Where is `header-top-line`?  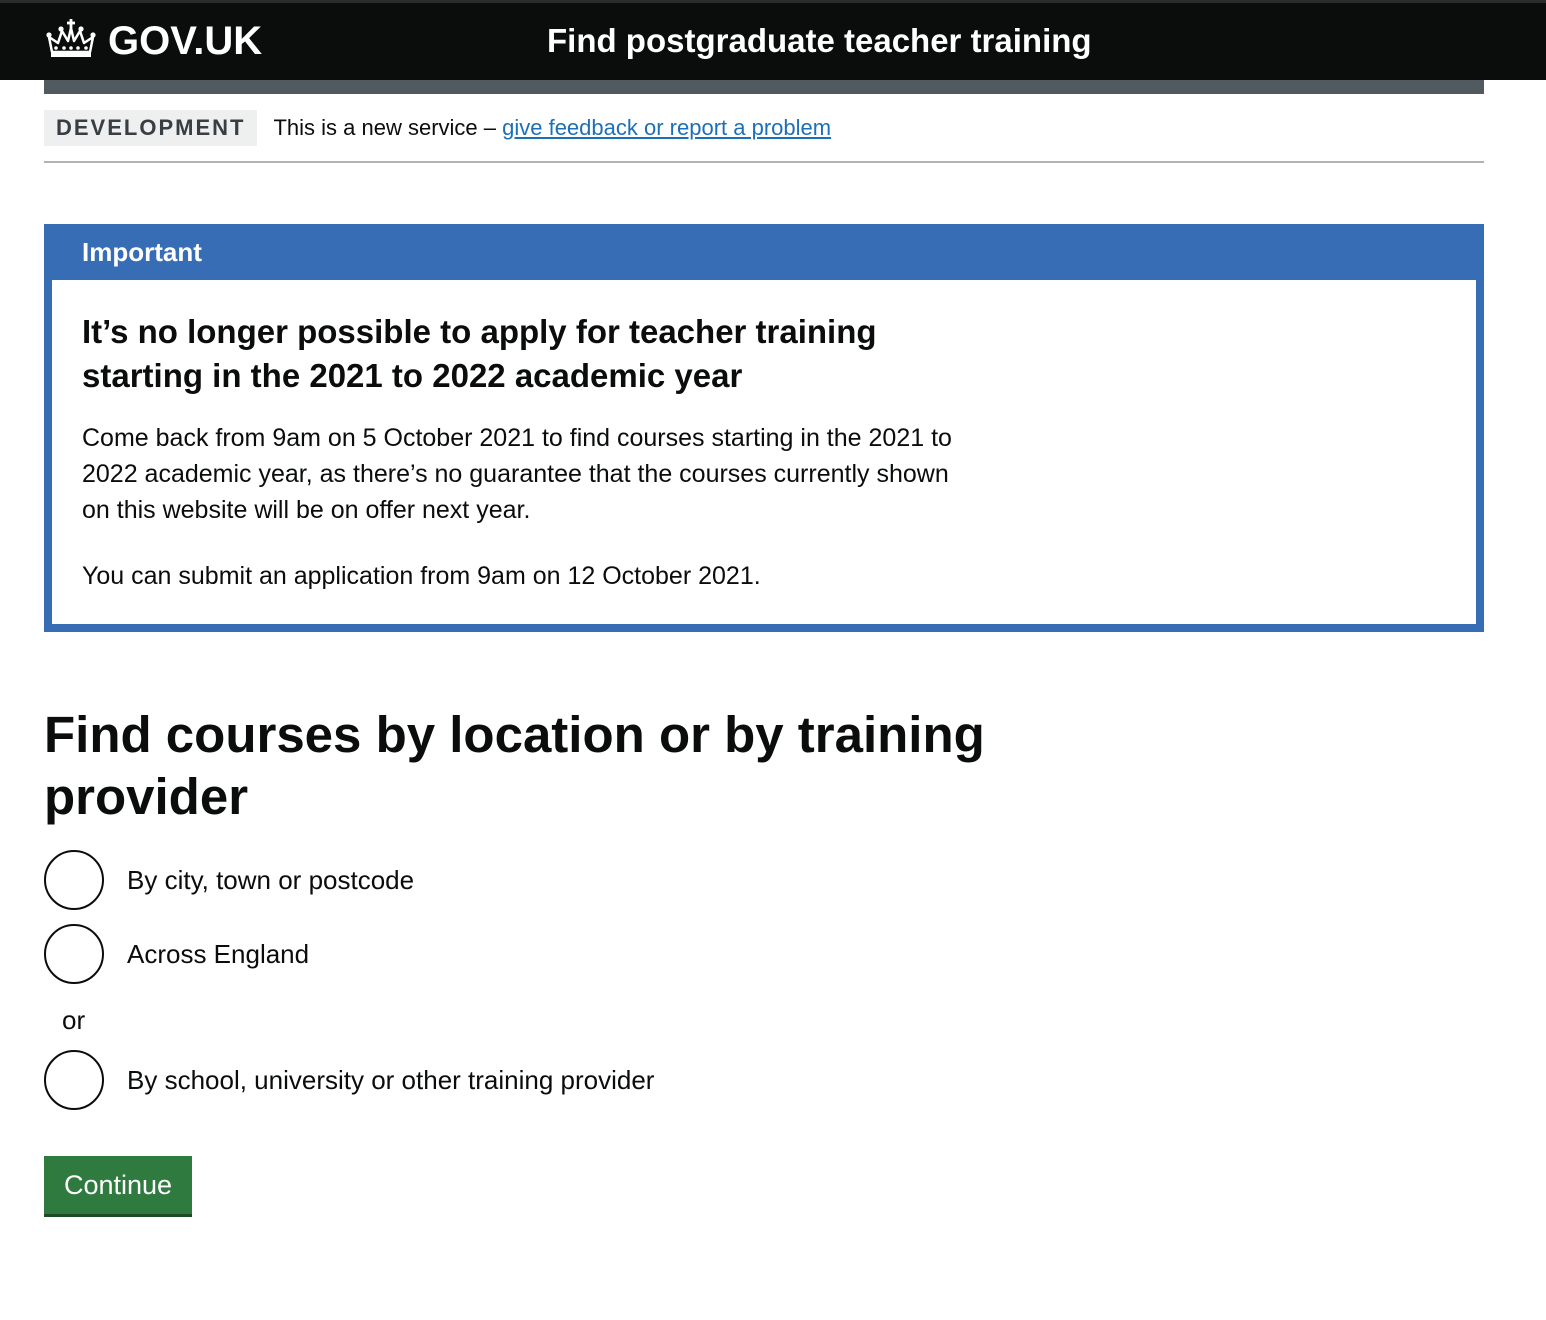
header-top-line is located at coordinates (773, 1).